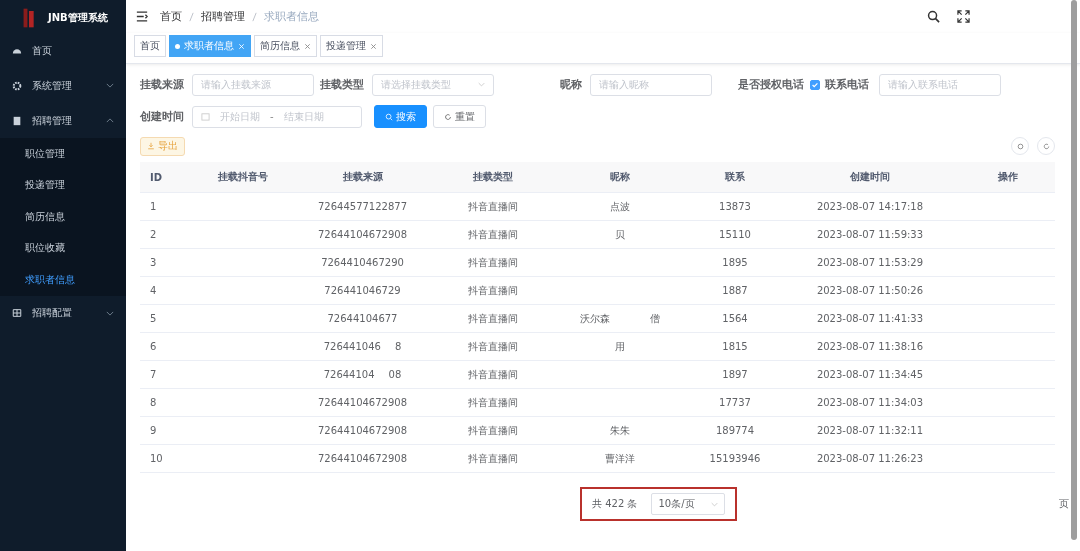 The image size is (1080, 551). What do you see at coordinates (688, 504) in the screenshot?
I see `page-size-select: 10条/页` at bounding box center [688, 504].